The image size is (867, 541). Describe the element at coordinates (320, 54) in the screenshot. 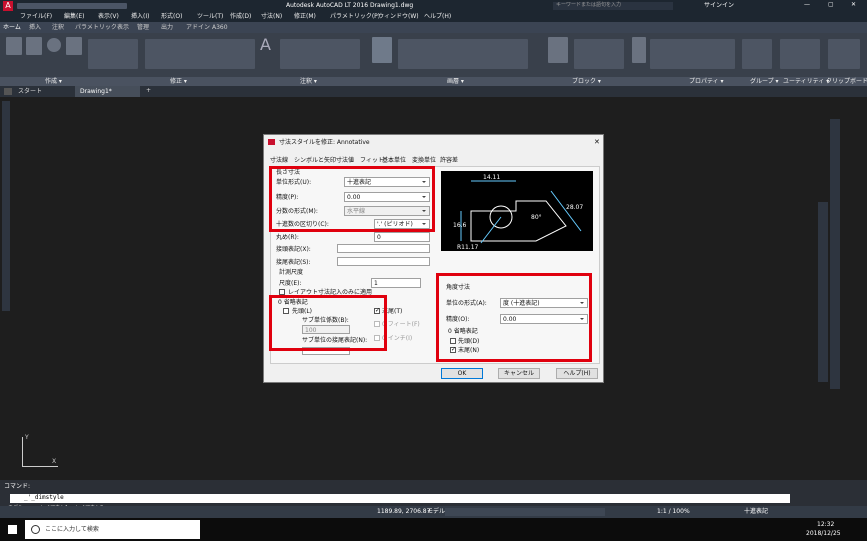

I see `annotation-tools` at that location.